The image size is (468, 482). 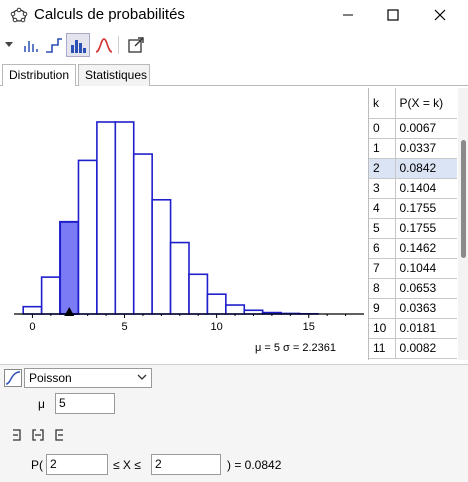 I want to click on normal-overlay-button, so click(x=104, y=45).